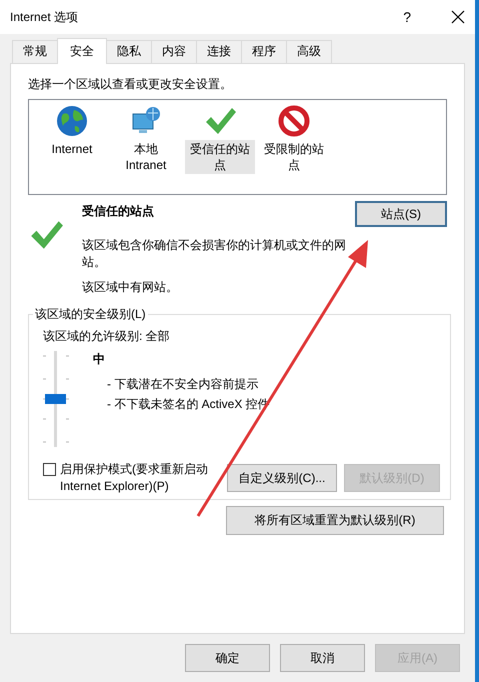  I want to click on level-name: 中, so click(99, 359).